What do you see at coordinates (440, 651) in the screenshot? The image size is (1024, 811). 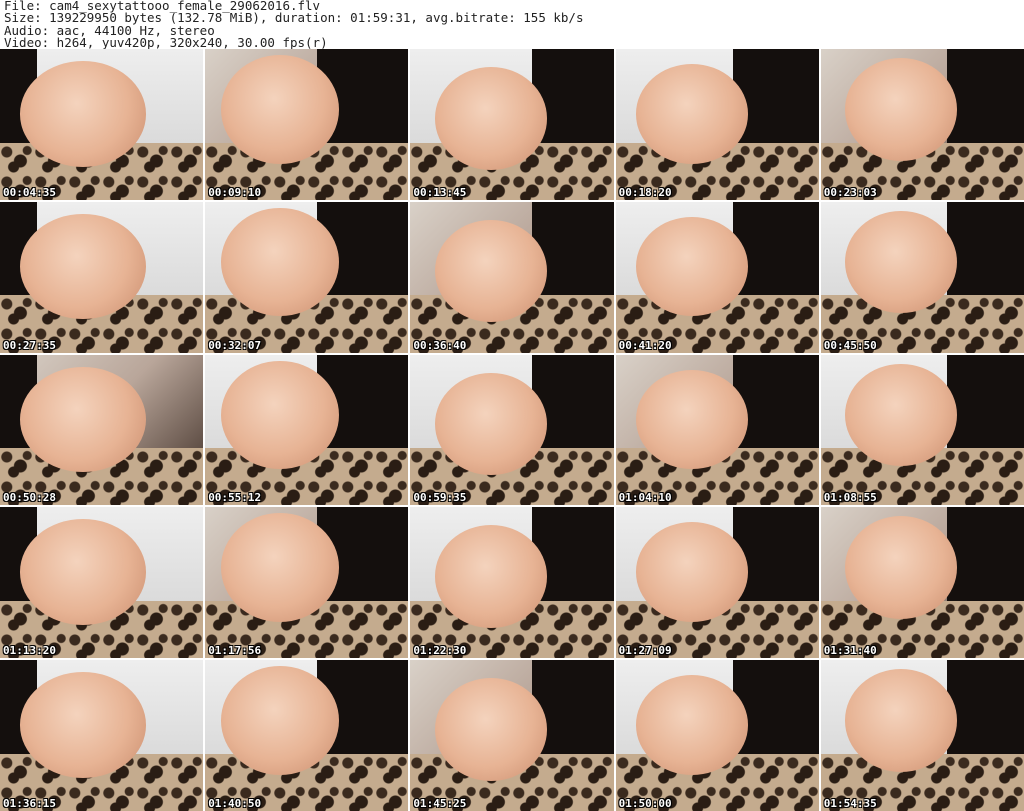 I see `thumbnail-timestamp: 01:22:30` at bounding box center [440, 651].